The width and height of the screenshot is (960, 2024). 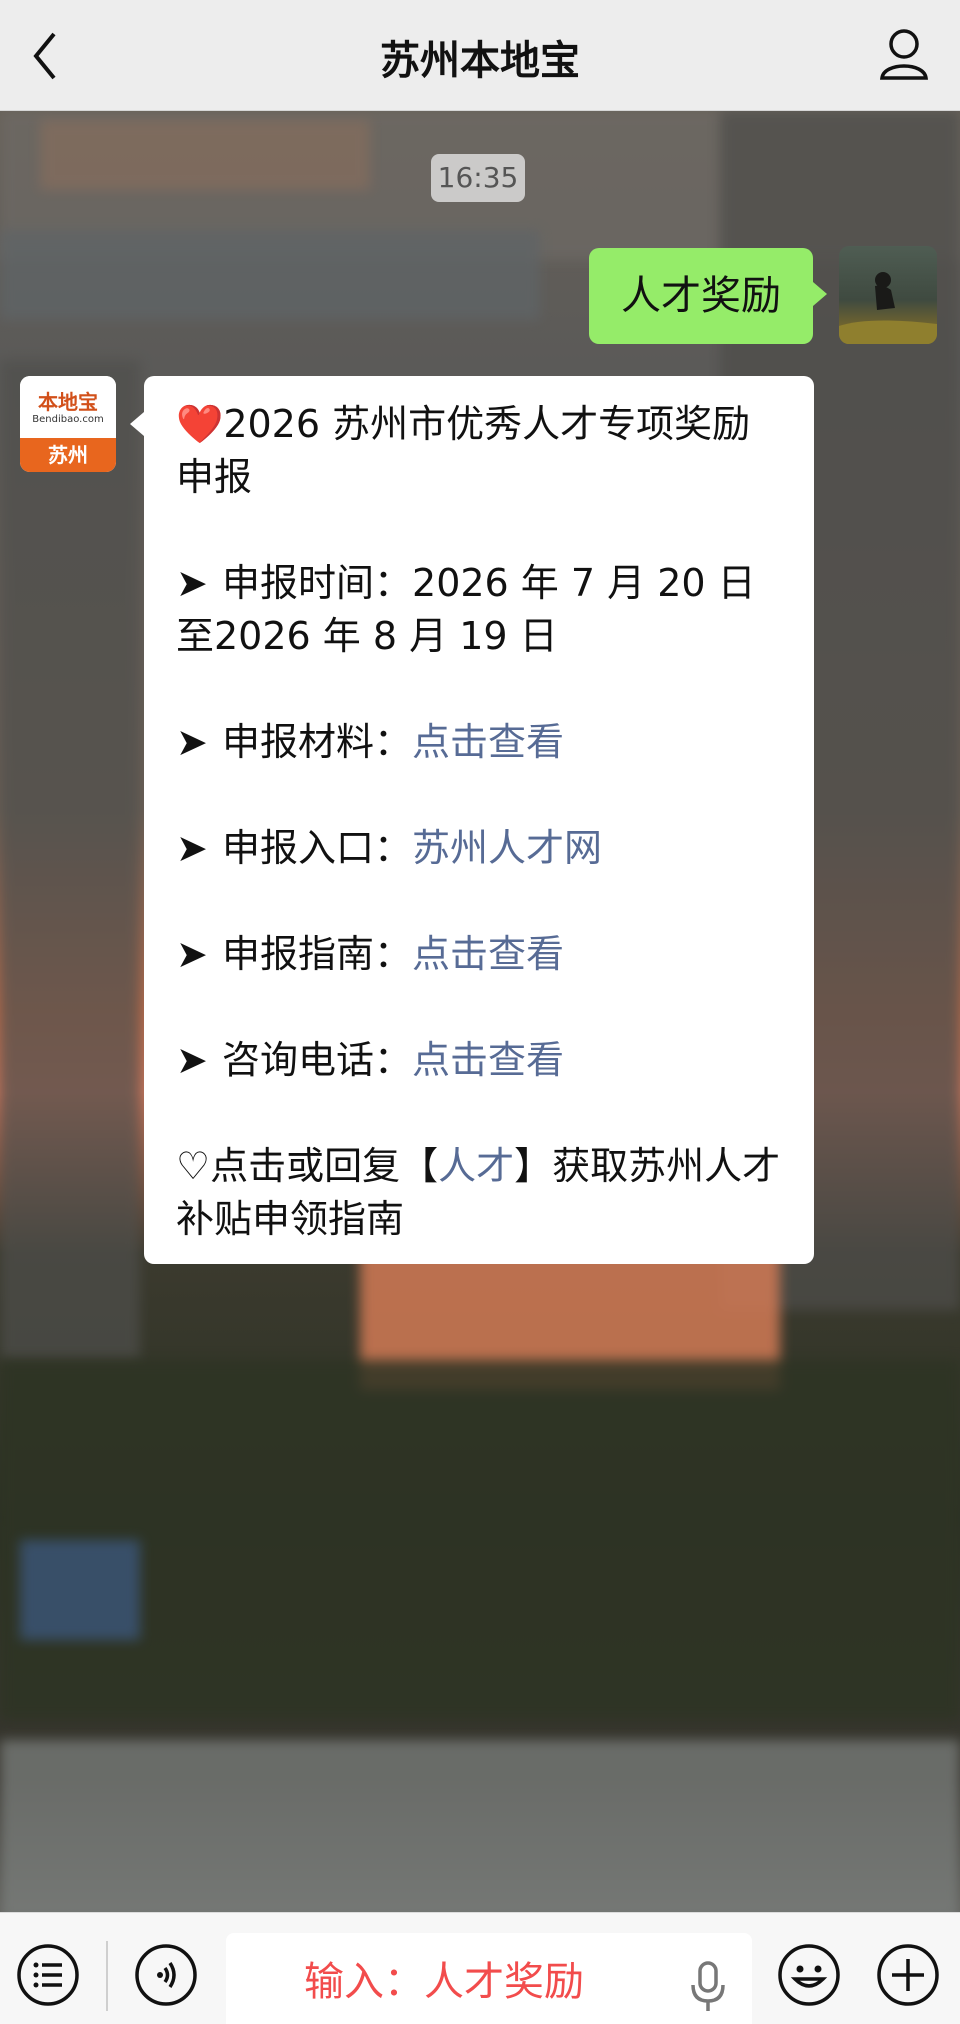 I want to click on mic-icon, so click(x=708, y=1987).